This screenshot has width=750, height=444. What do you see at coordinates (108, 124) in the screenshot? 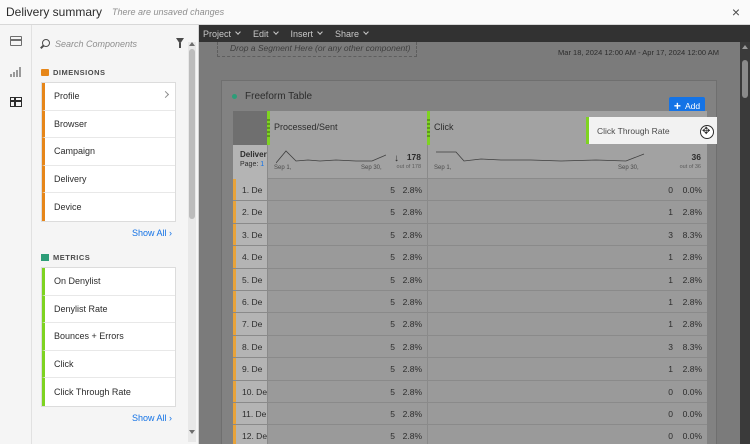
I see `dimension-item-browser: Browser` at bounding box center [108, 124].